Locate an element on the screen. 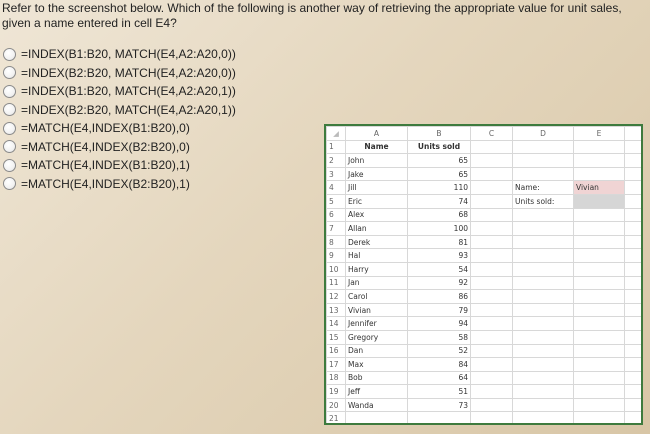  row-header: 1 is located at coordinates (336, 147).